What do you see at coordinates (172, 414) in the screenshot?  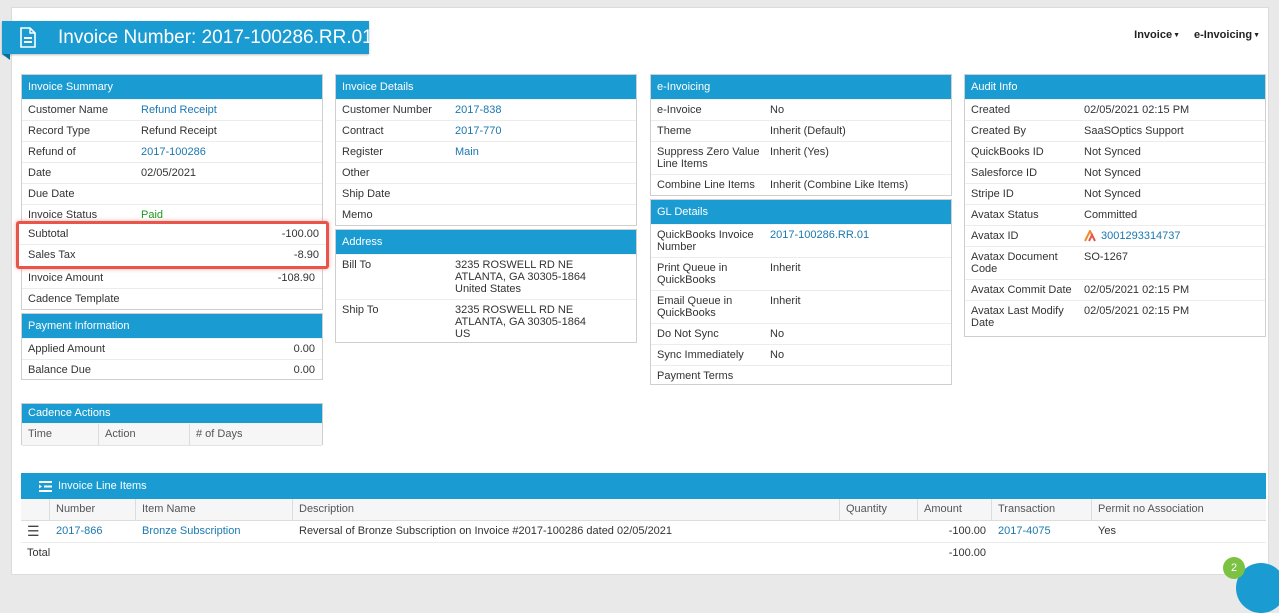 I see `panel-title: Cadence Actions` at bounding box center [172, 414].